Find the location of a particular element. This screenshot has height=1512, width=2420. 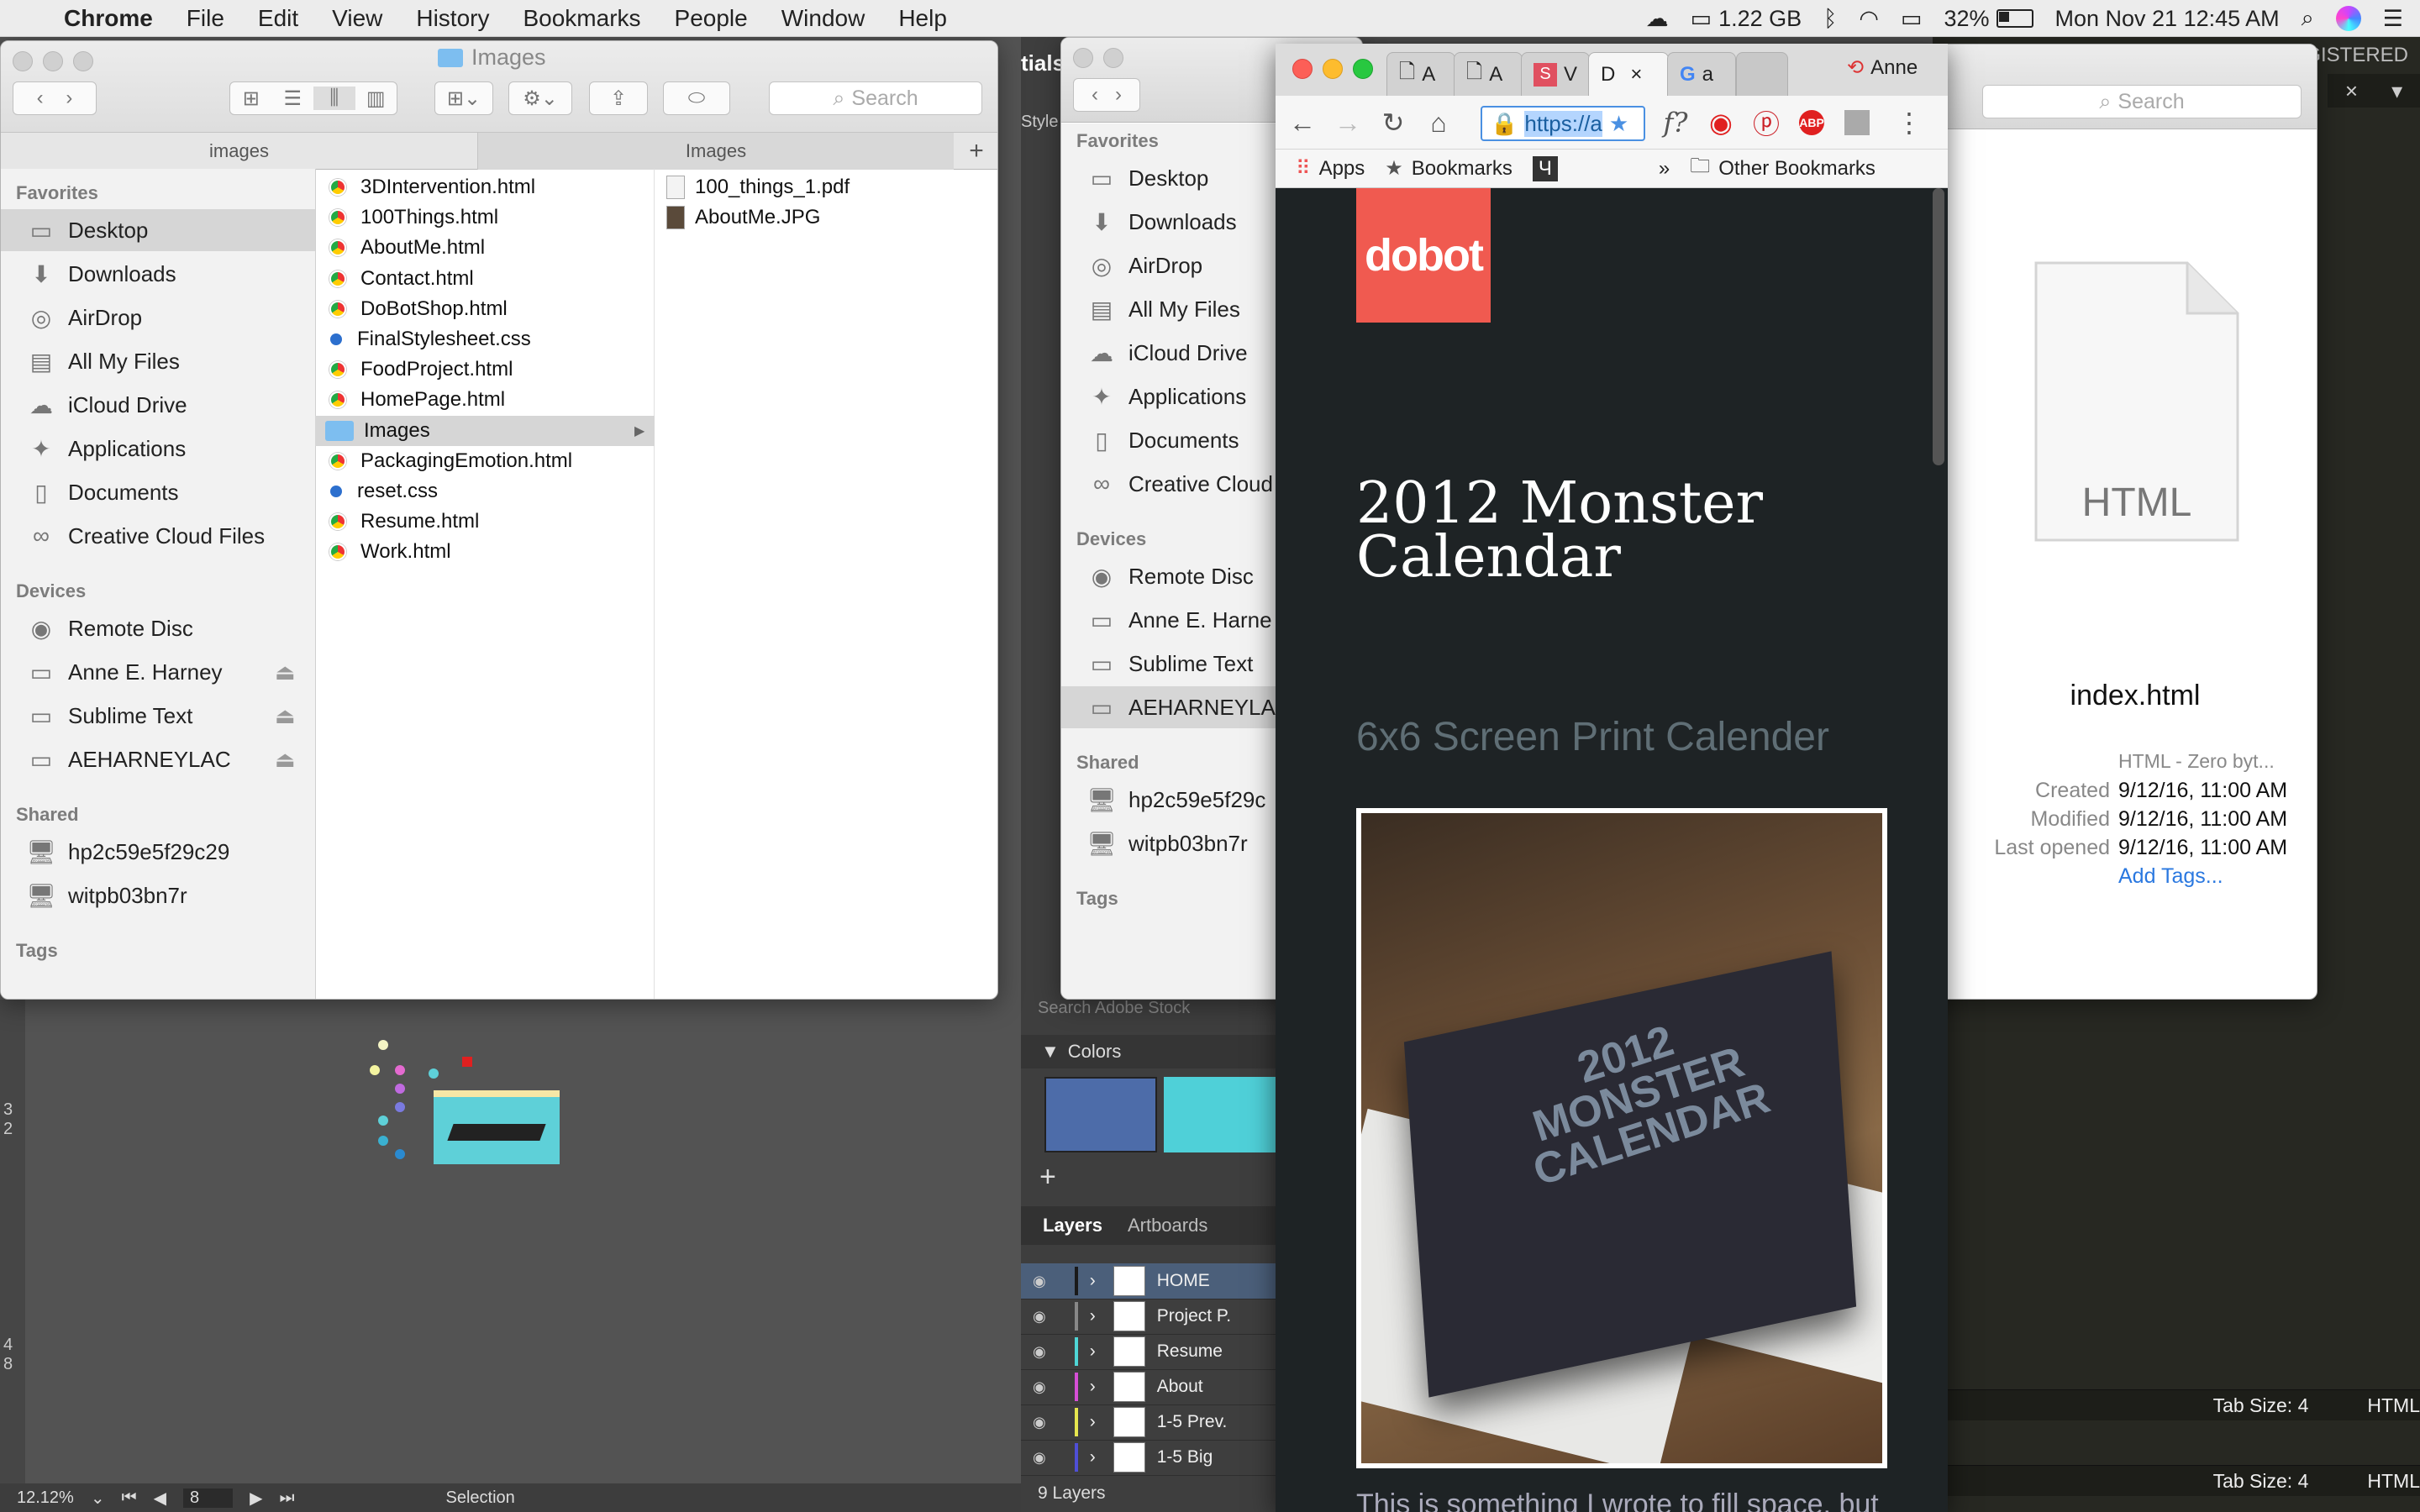

color-swatch-blue is located at coordinates (1101, 1114).